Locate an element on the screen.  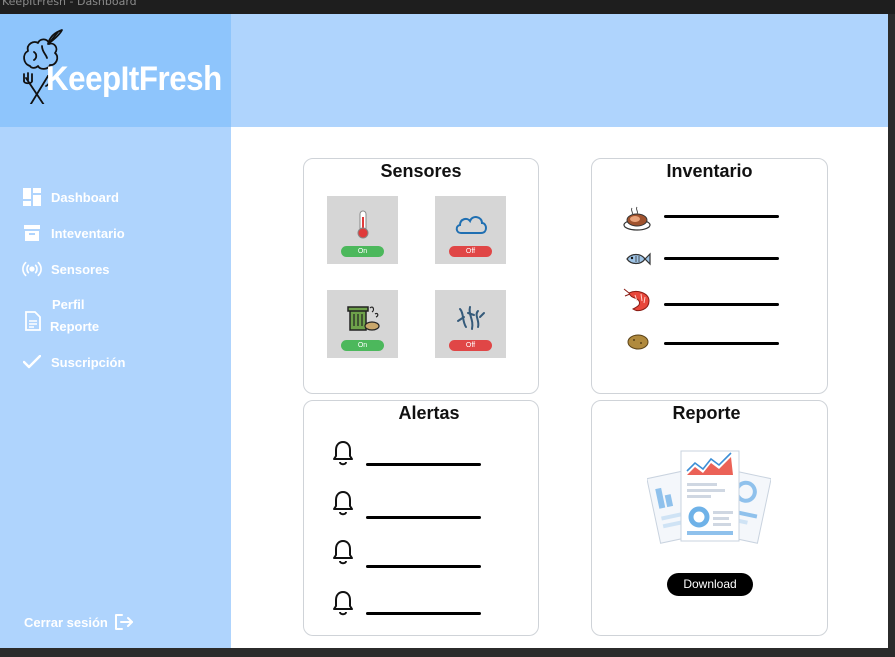
inventario-card: Inventario is located at coordinates (709, 276).